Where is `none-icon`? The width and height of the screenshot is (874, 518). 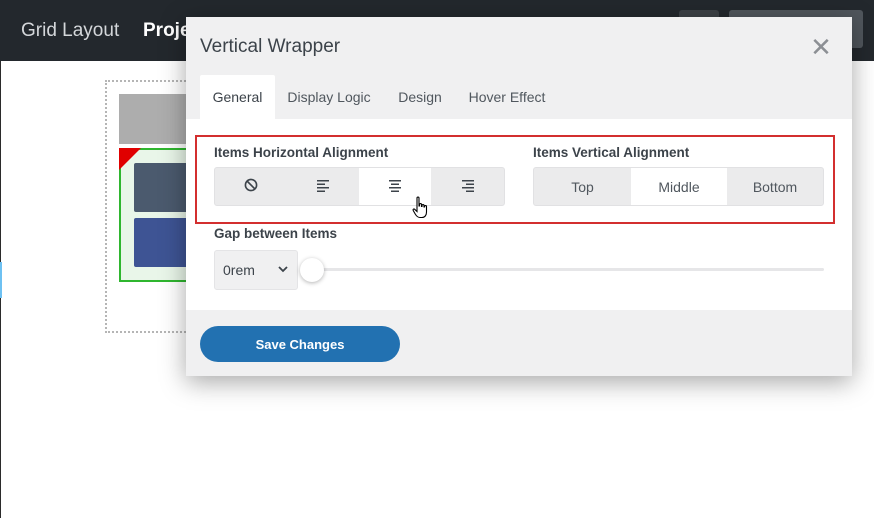
none-icon is located at coordinates (251, 186).